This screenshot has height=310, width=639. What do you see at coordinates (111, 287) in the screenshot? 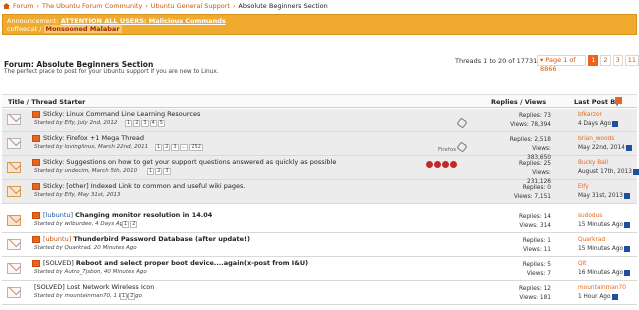
I see `thread-title: Lost Network Wireless Icon` at bounding box center [111, 287].